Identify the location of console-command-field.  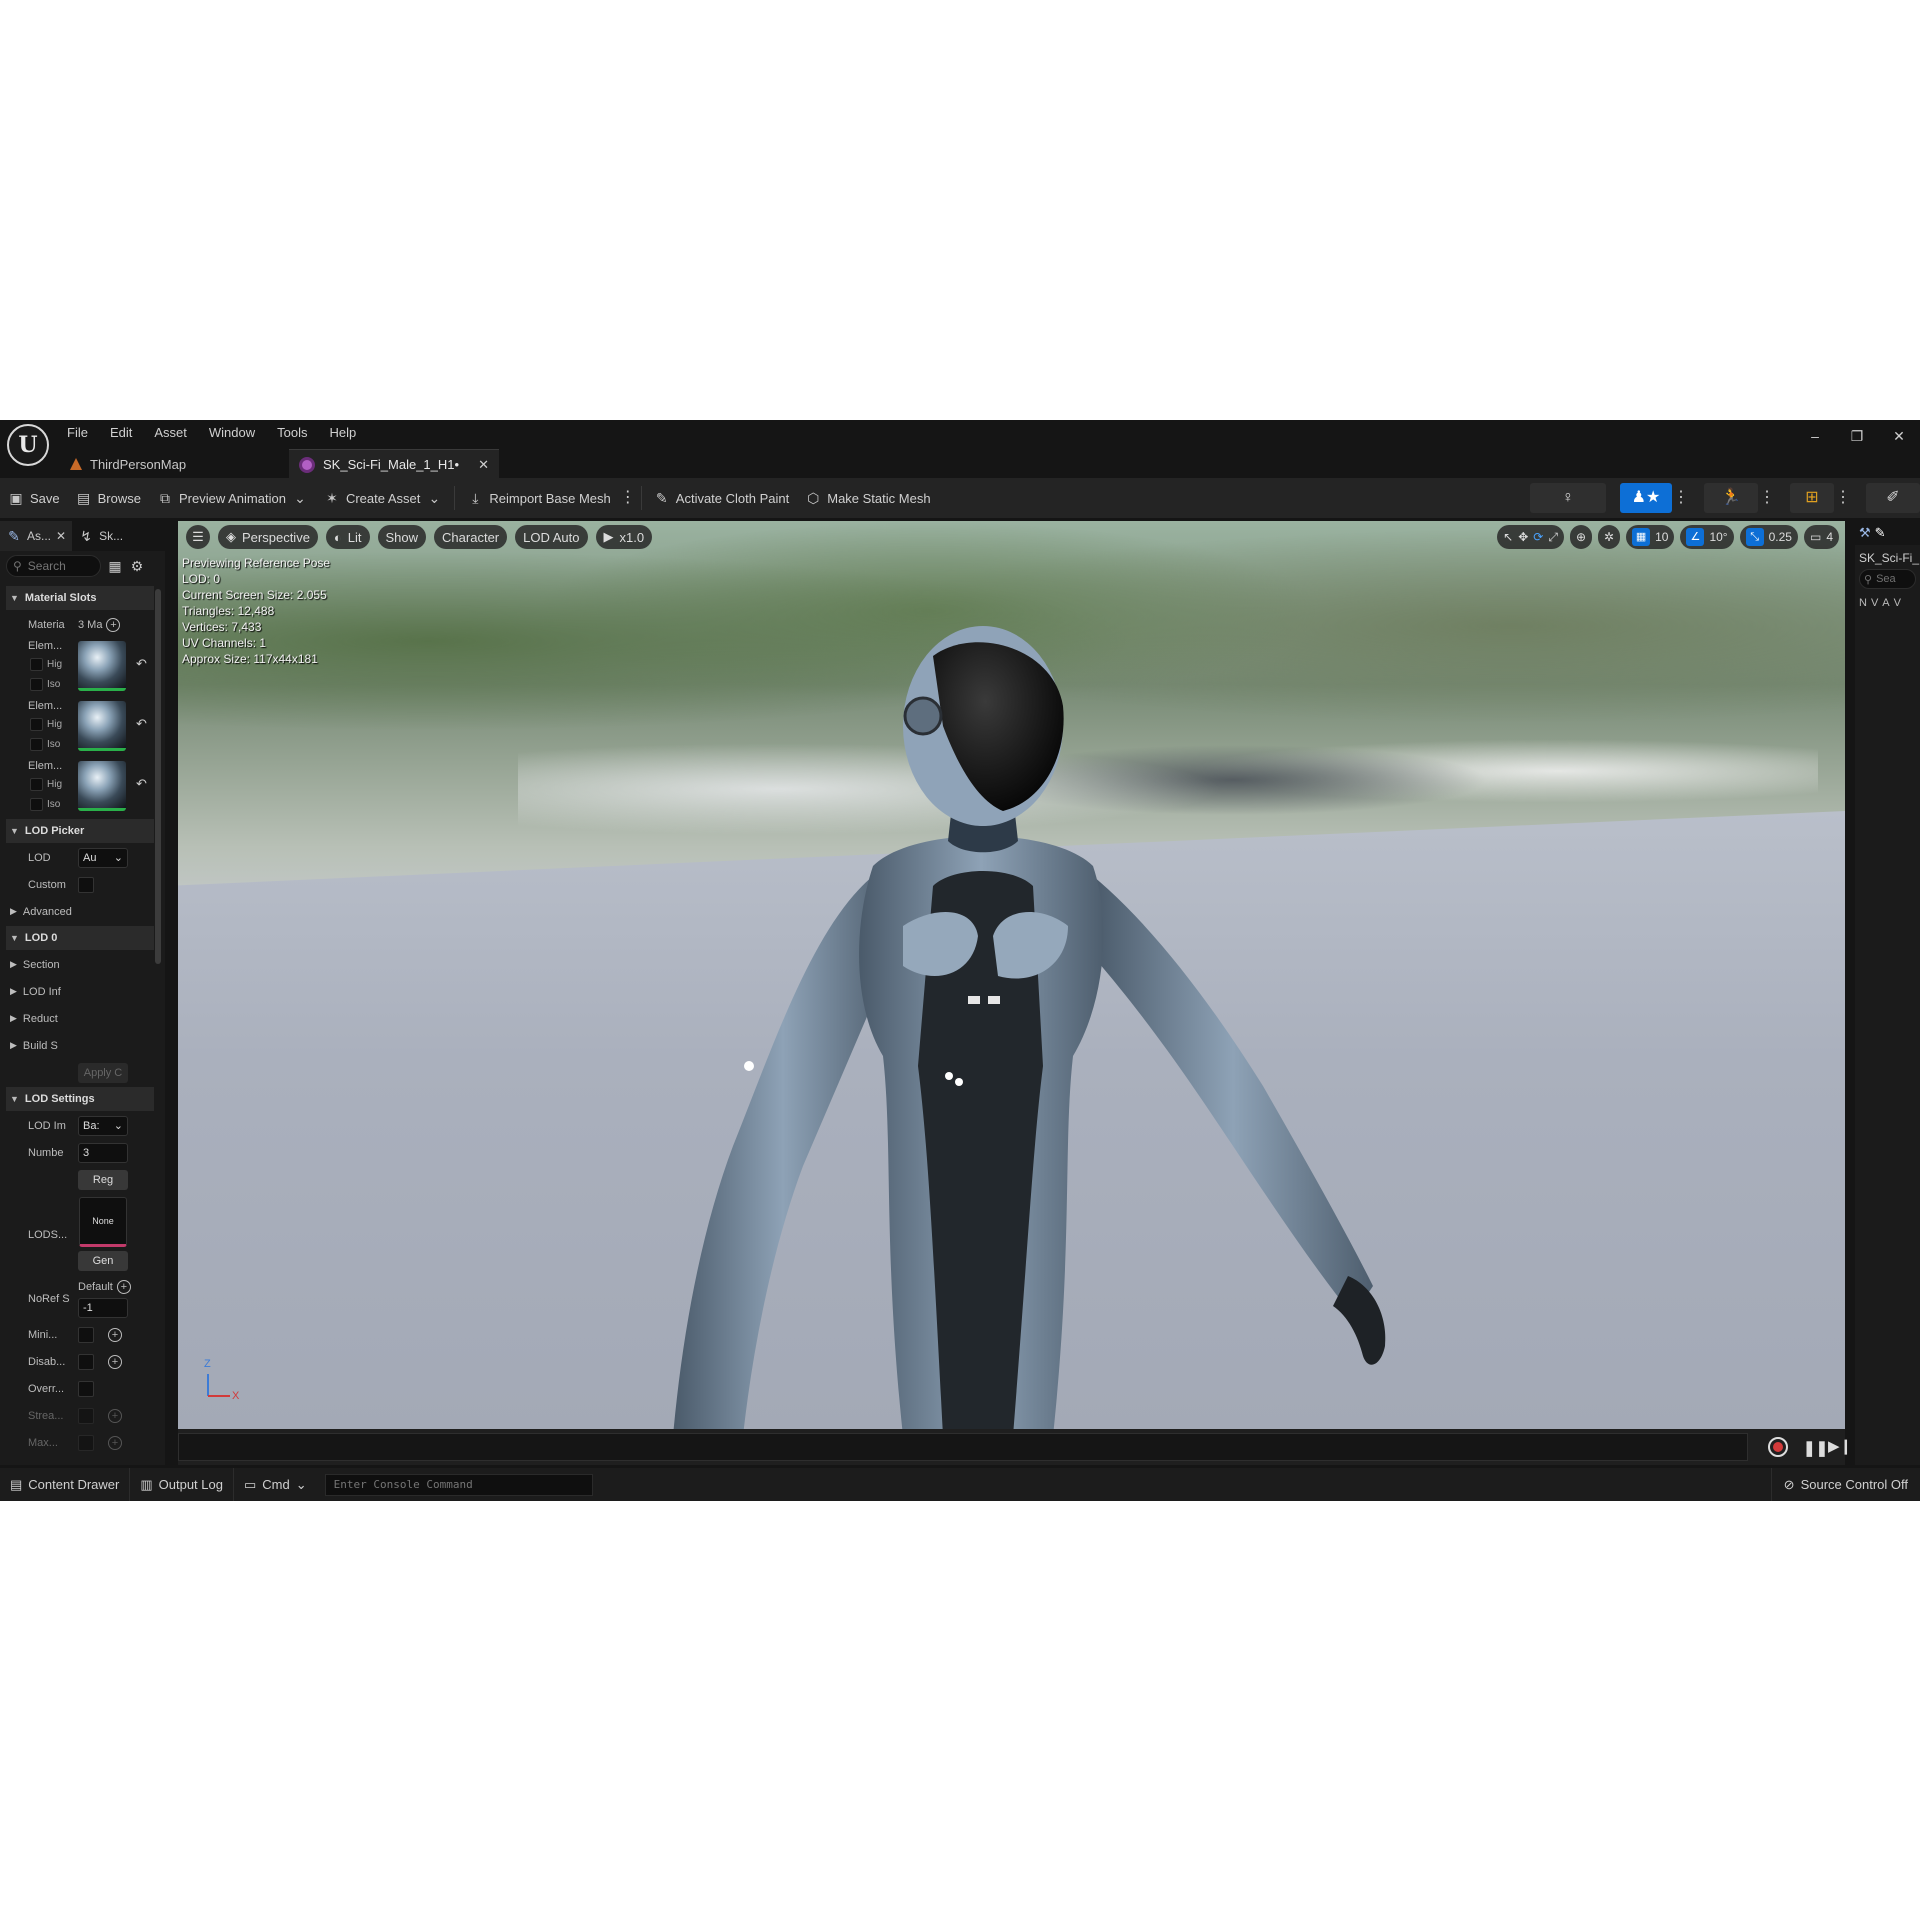
(458, 1484).